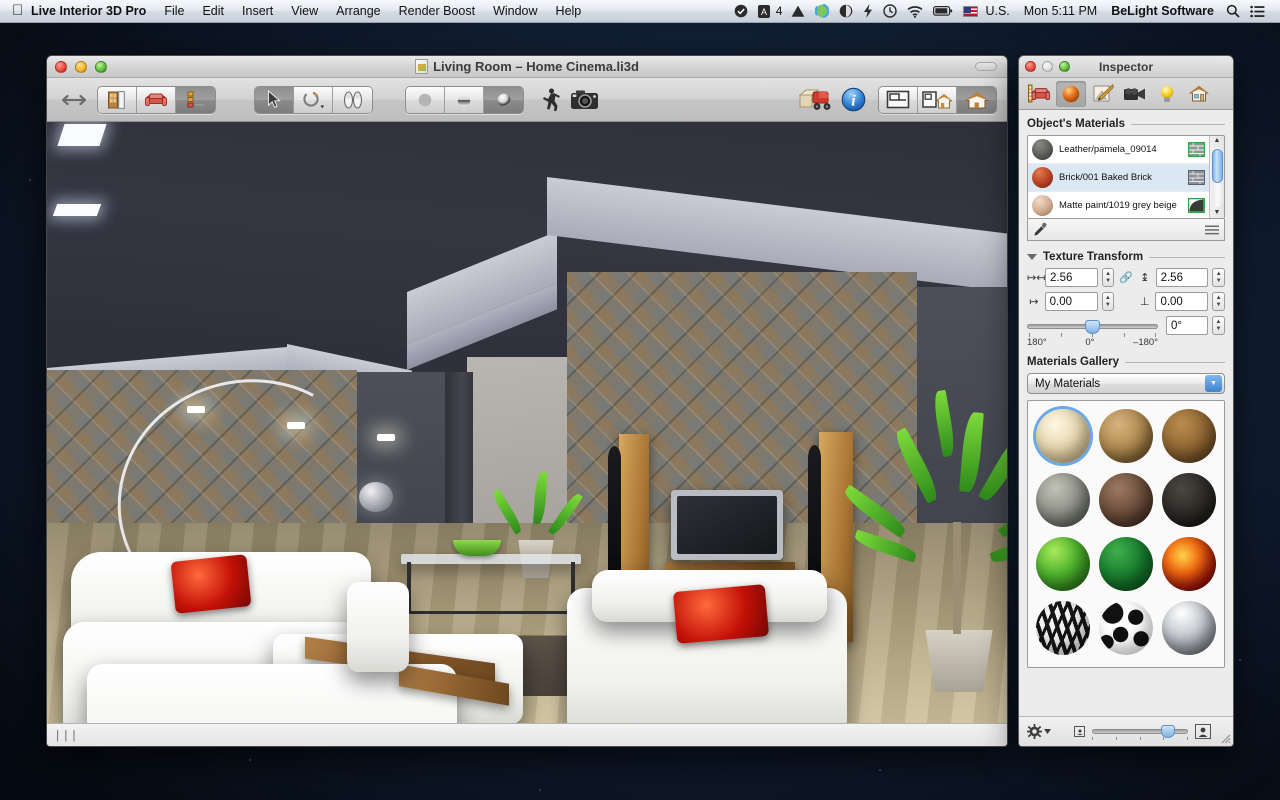 The height and width of the screenshot is (800, 1280). I want to click on chevron-down-icon: ▼, so click(1213, 383).